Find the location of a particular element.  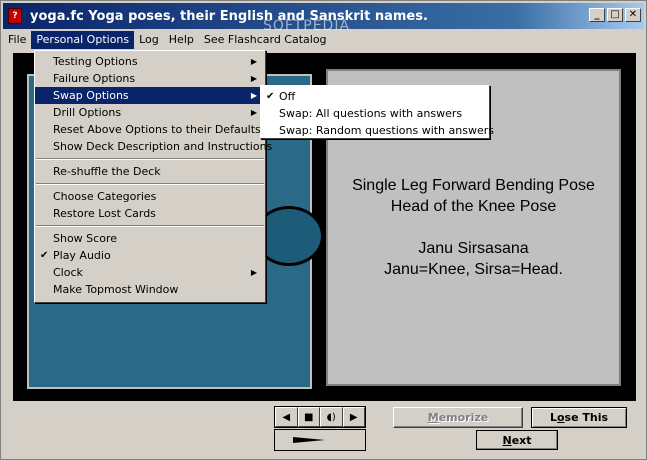

lose-this-button: Lo se This is located at coordinates (579, 417).